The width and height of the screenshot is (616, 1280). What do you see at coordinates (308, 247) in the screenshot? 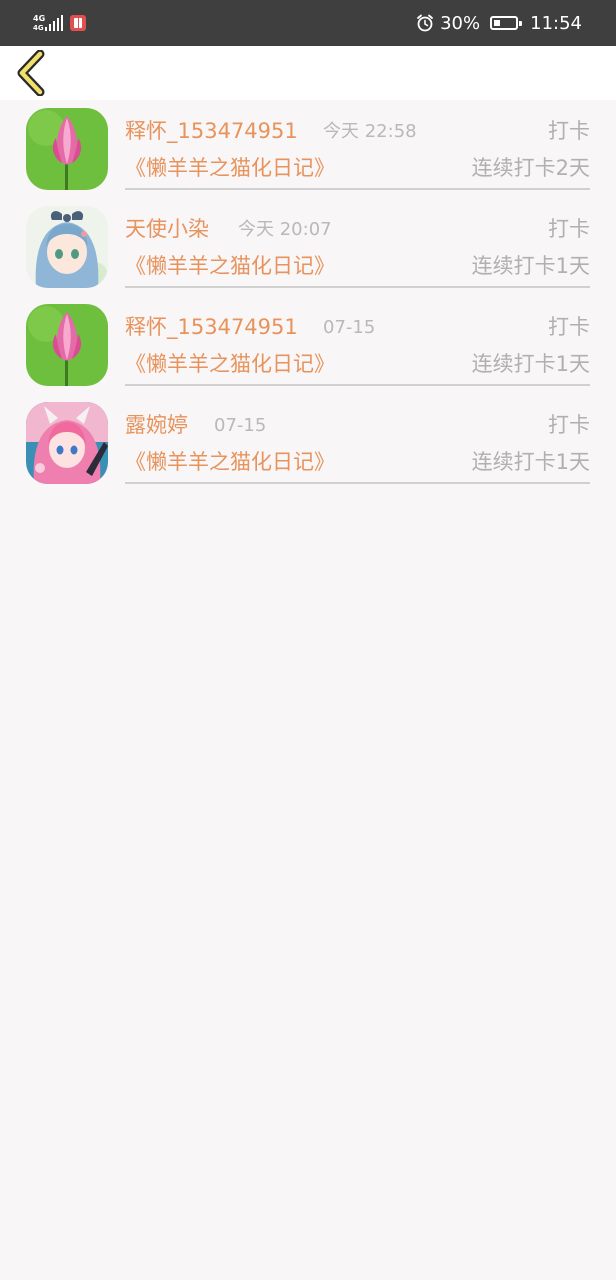
I see `list-item: 天使小染 今天 20:07 打卡 《懒羊羊之猫化日记》 连续打卡1天` at bounding box center [308, 247].